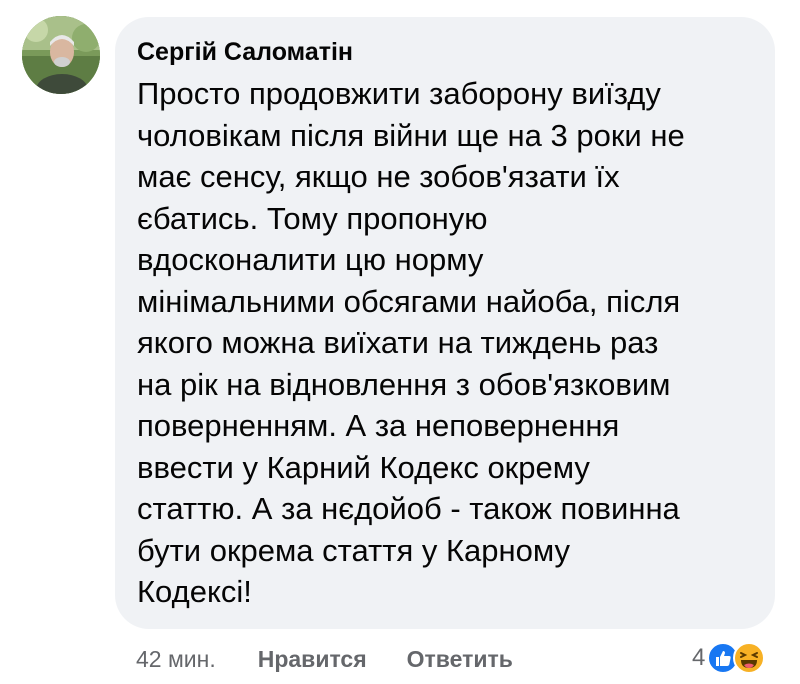 The image size is (800, 684). Describe the element at coordinates (444, 52) in the screenshot. I see `comment-author: Сергій Саломатін` at that location.